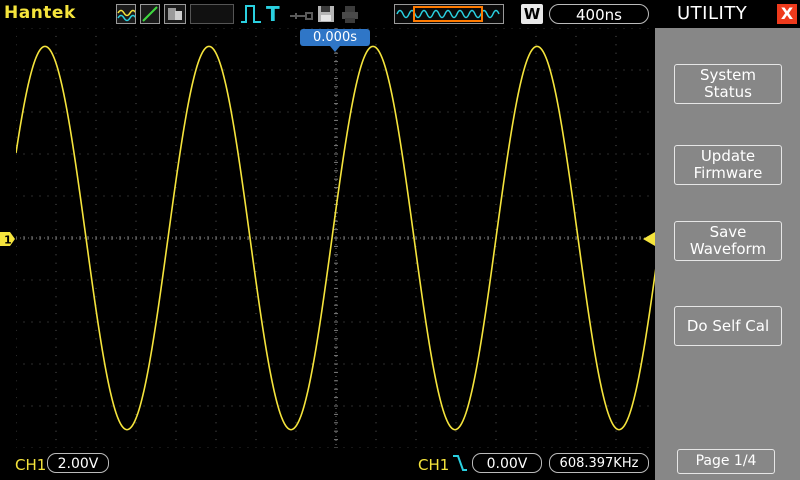  What do you see at coordinates (301, 14) in the screenshot?
I see `probe-icon` at bounding box center [301, 14].